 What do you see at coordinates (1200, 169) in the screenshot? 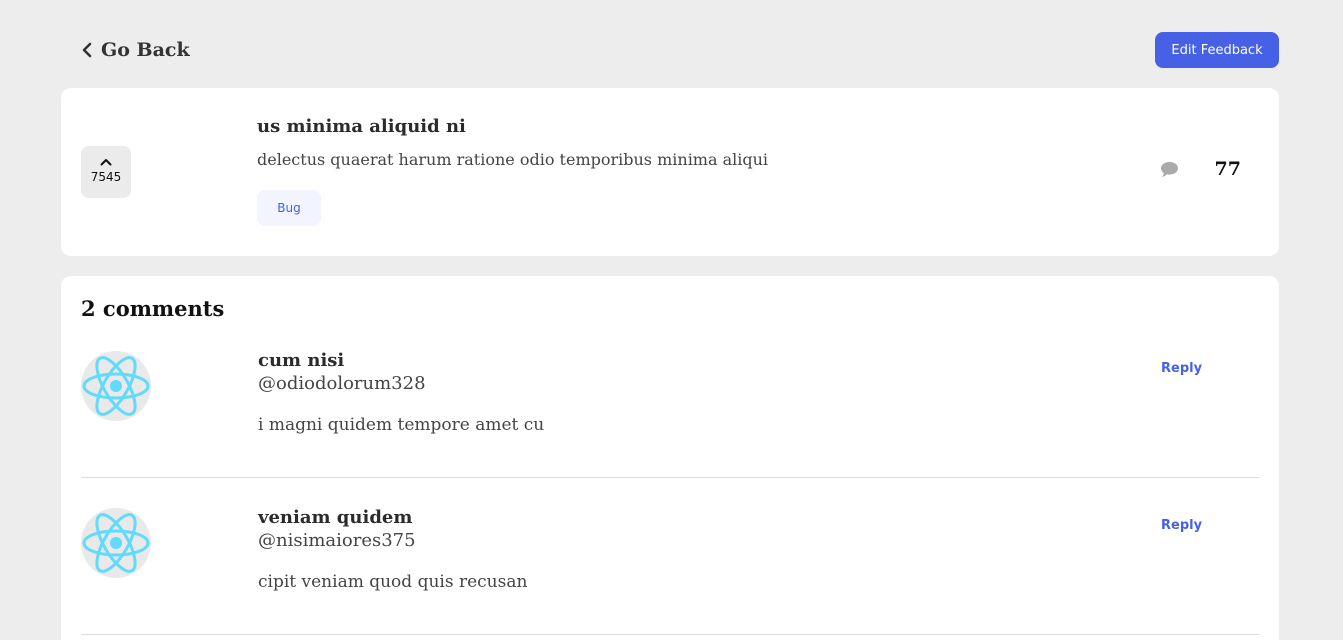
I see `comment-count-group: 77` at bounding box center [1200, 169].